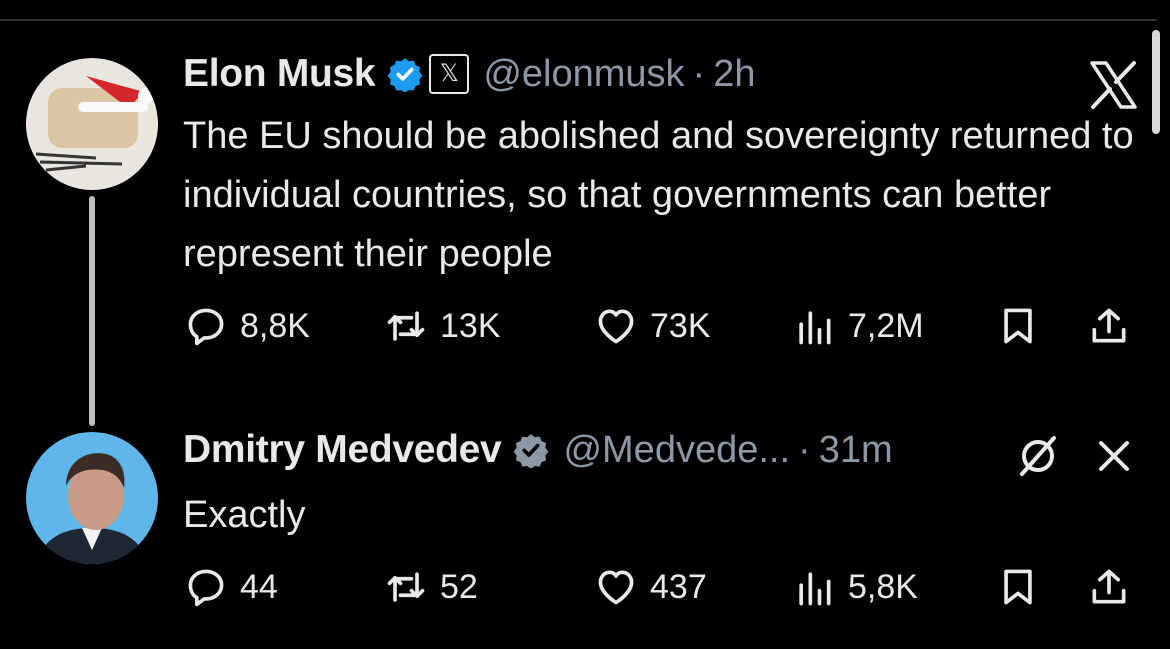 The height and width of the screenshot is (649, 1170). I want to click on reply-count: 44, so click(259, 586).